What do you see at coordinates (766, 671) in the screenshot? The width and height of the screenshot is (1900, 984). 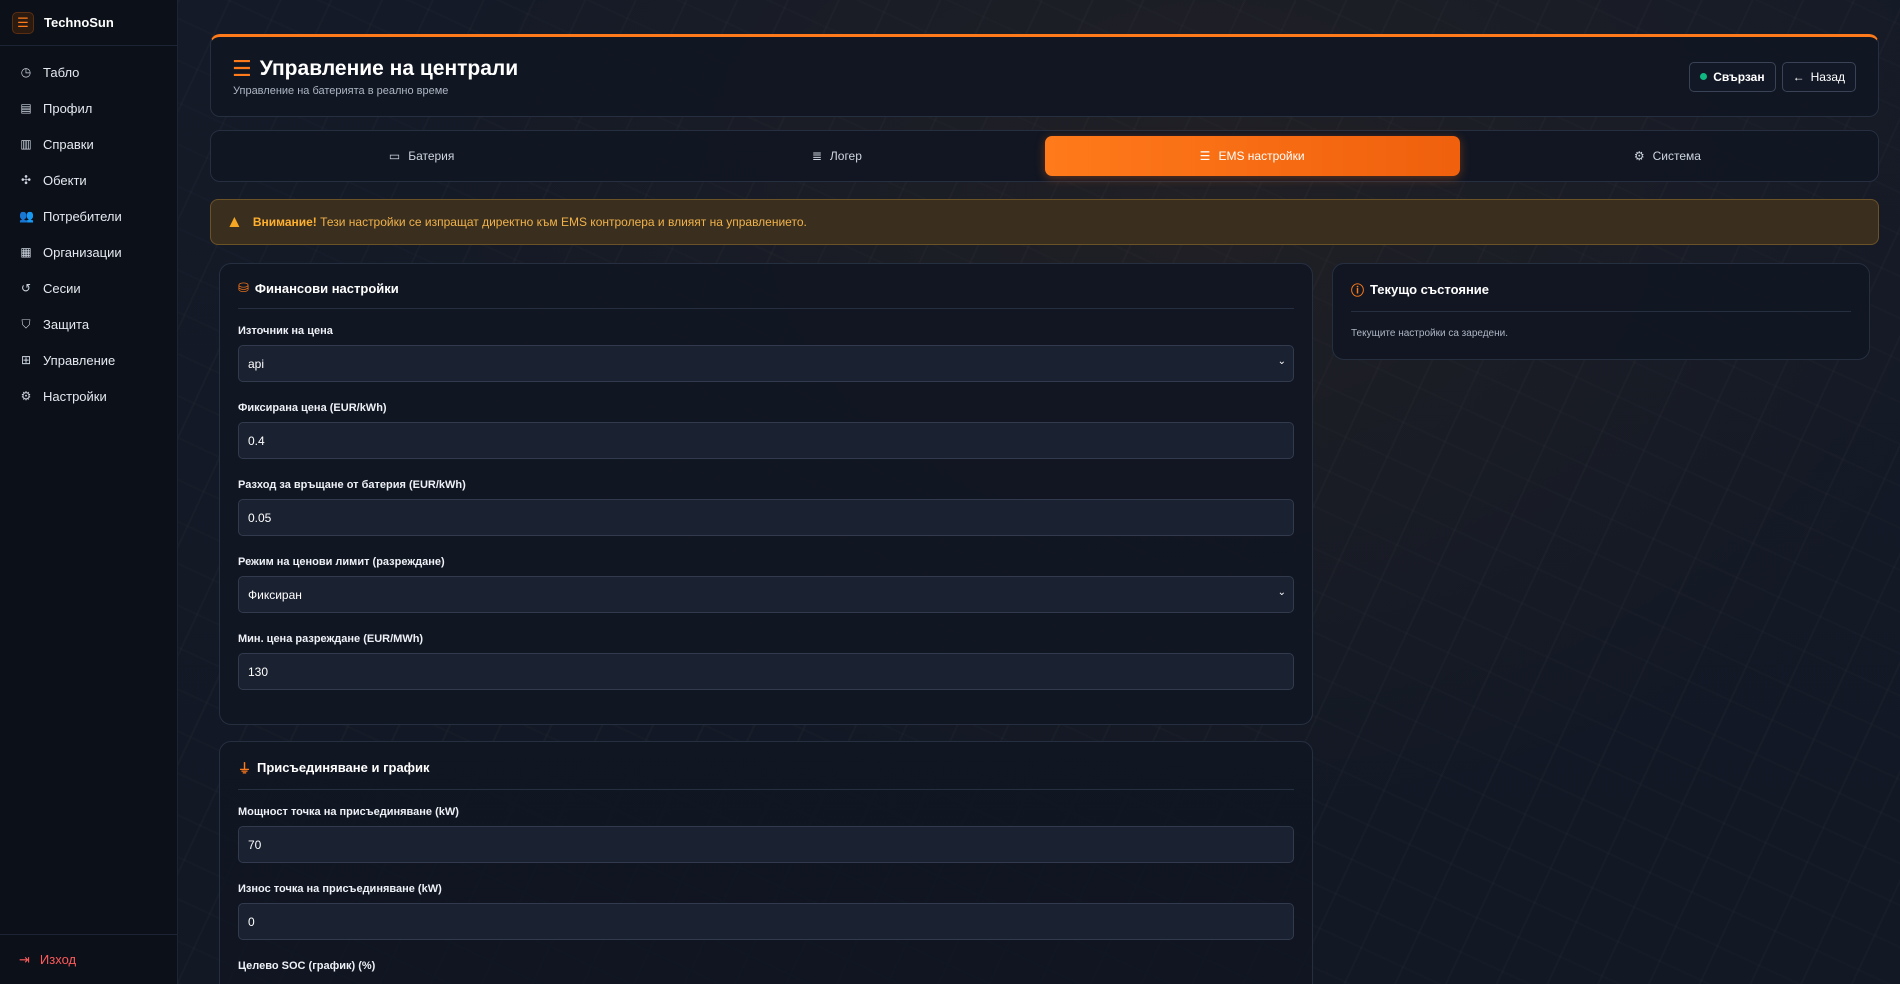 I see `min-discharge-price-input` at bounding box center [766, 671].